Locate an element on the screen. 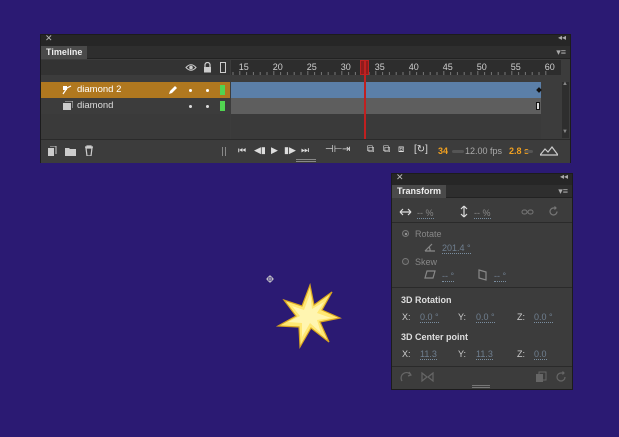 The width and height of the screenshot is (619, 437). rot-y-value: 0.0 ° is located at coordinates (485, 317).